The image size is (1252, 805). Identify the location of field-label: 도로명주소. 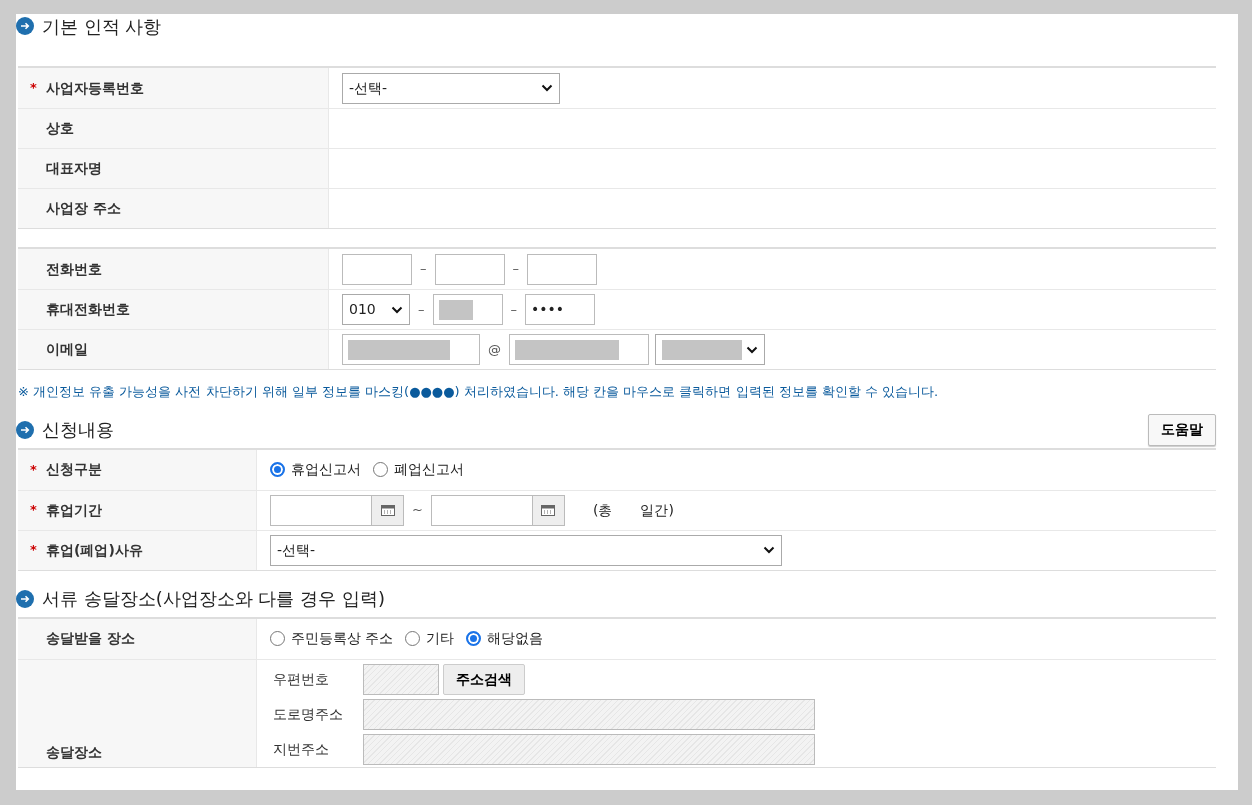
(308, 714).